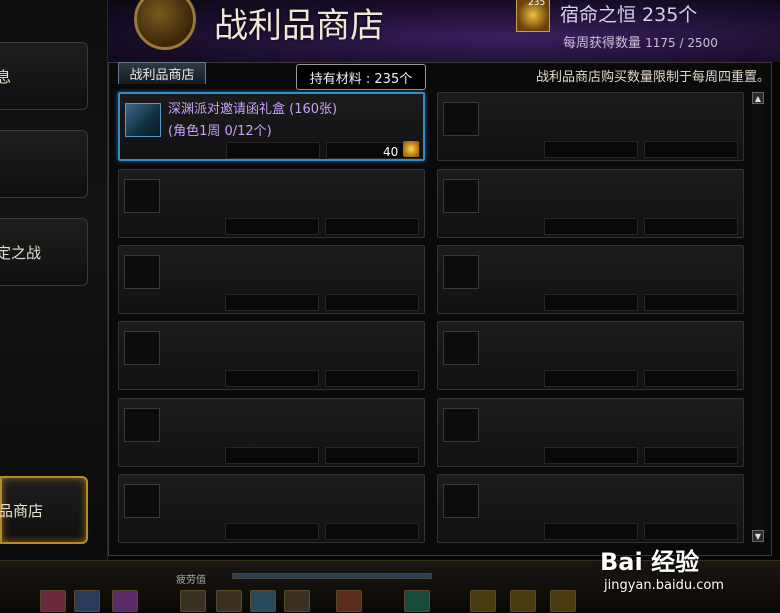  I want to click on sidebar-item-label: 品商店, so click(22, 510).